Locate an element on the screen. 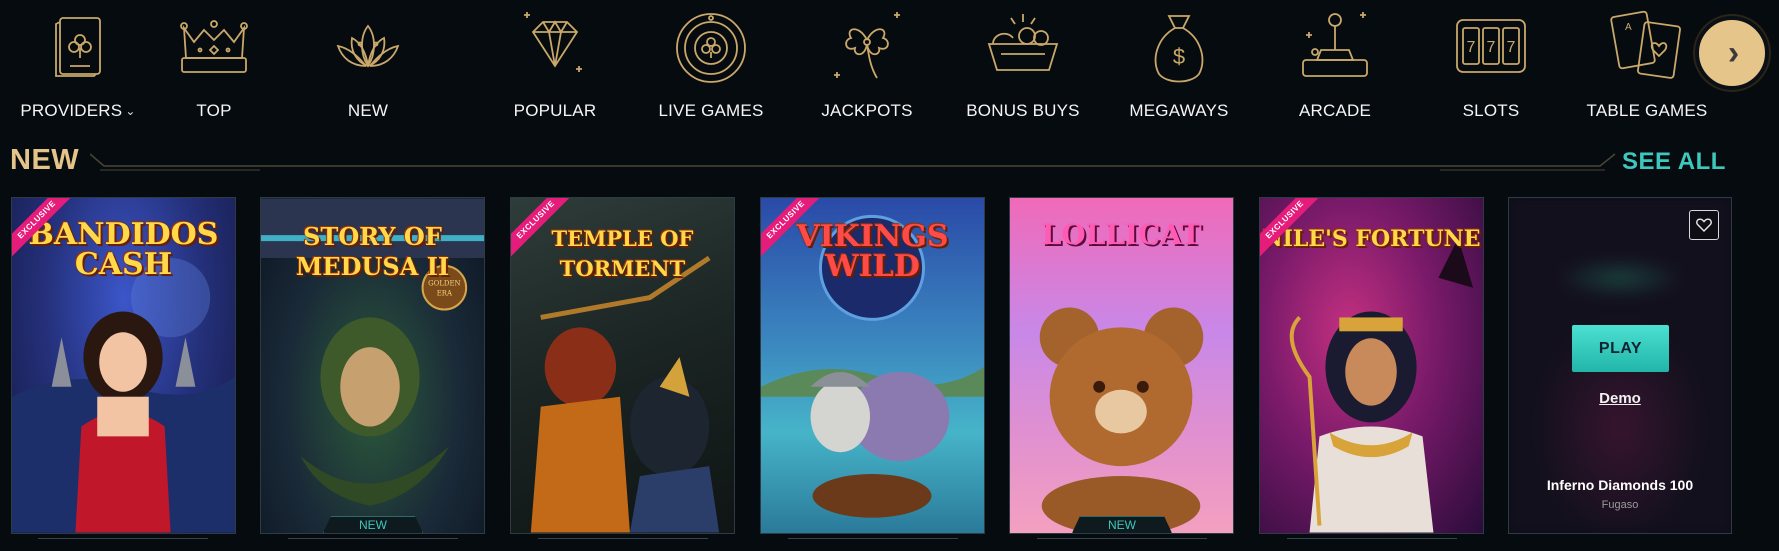  money-bag-icon: $ is located at coordinates (1179, 46).